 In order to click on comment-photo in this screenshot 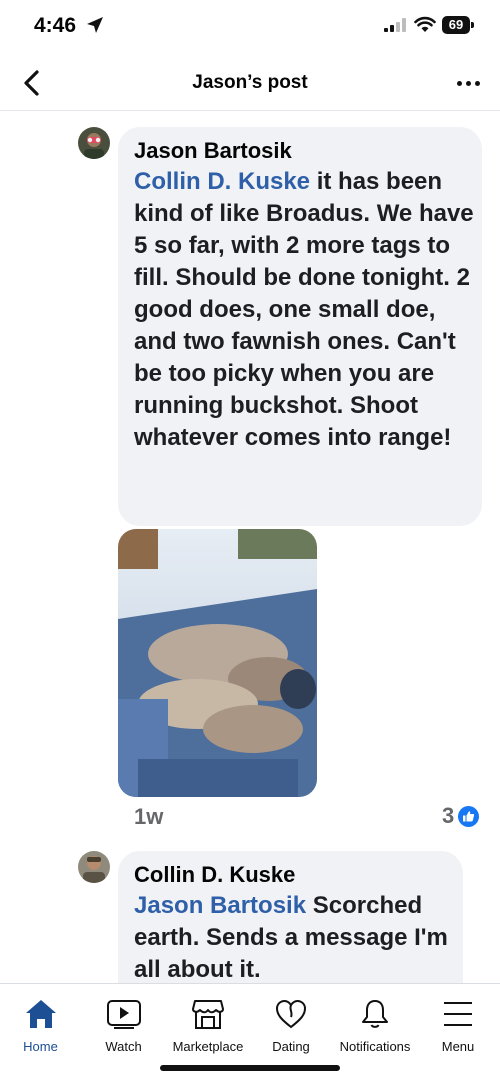, I will do `click(217, 663)`.